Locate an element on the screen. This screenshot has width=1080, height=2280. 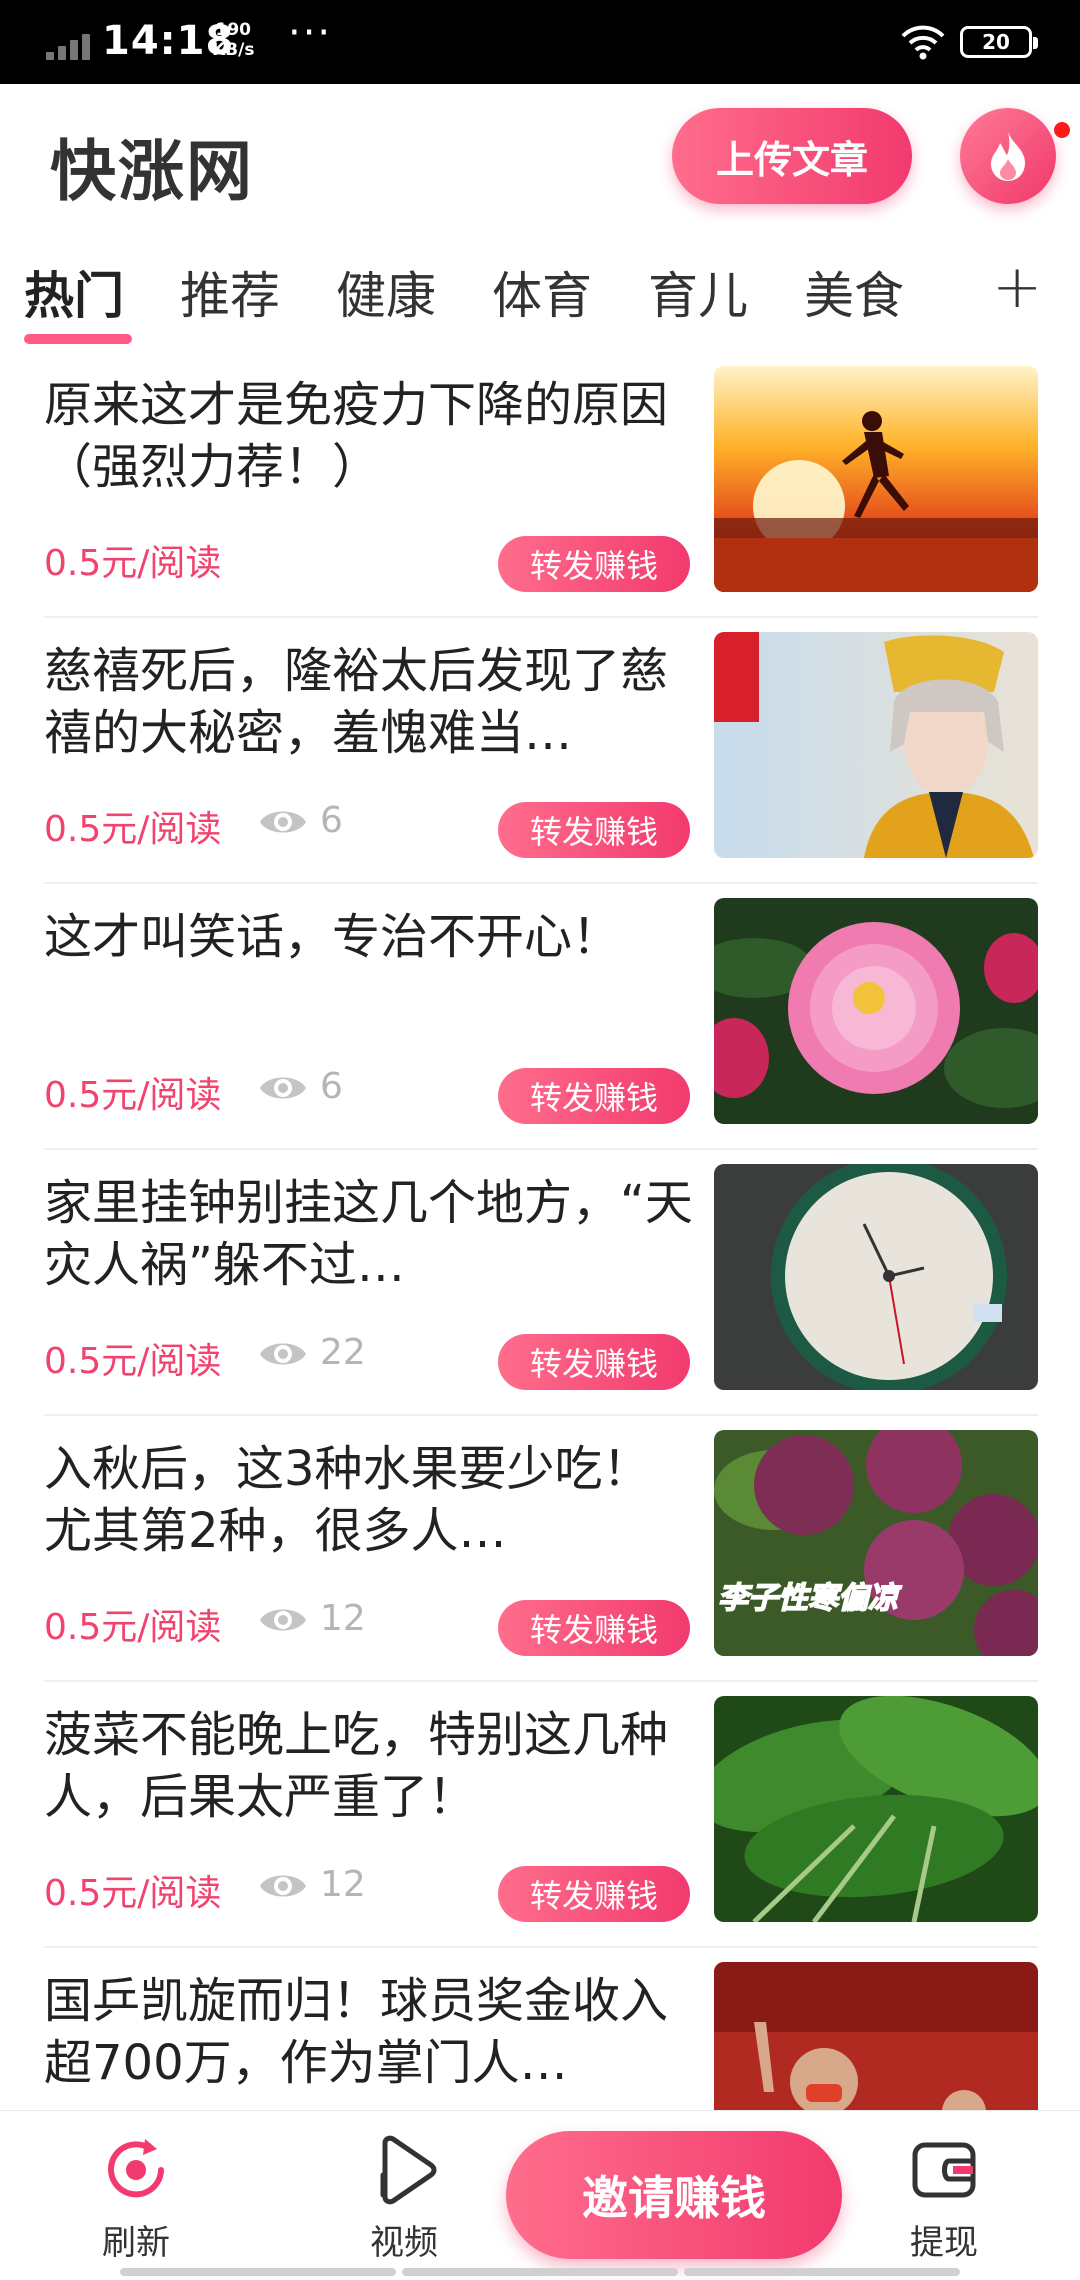
tab-food: 美食 is located at coordinates (854, 292).